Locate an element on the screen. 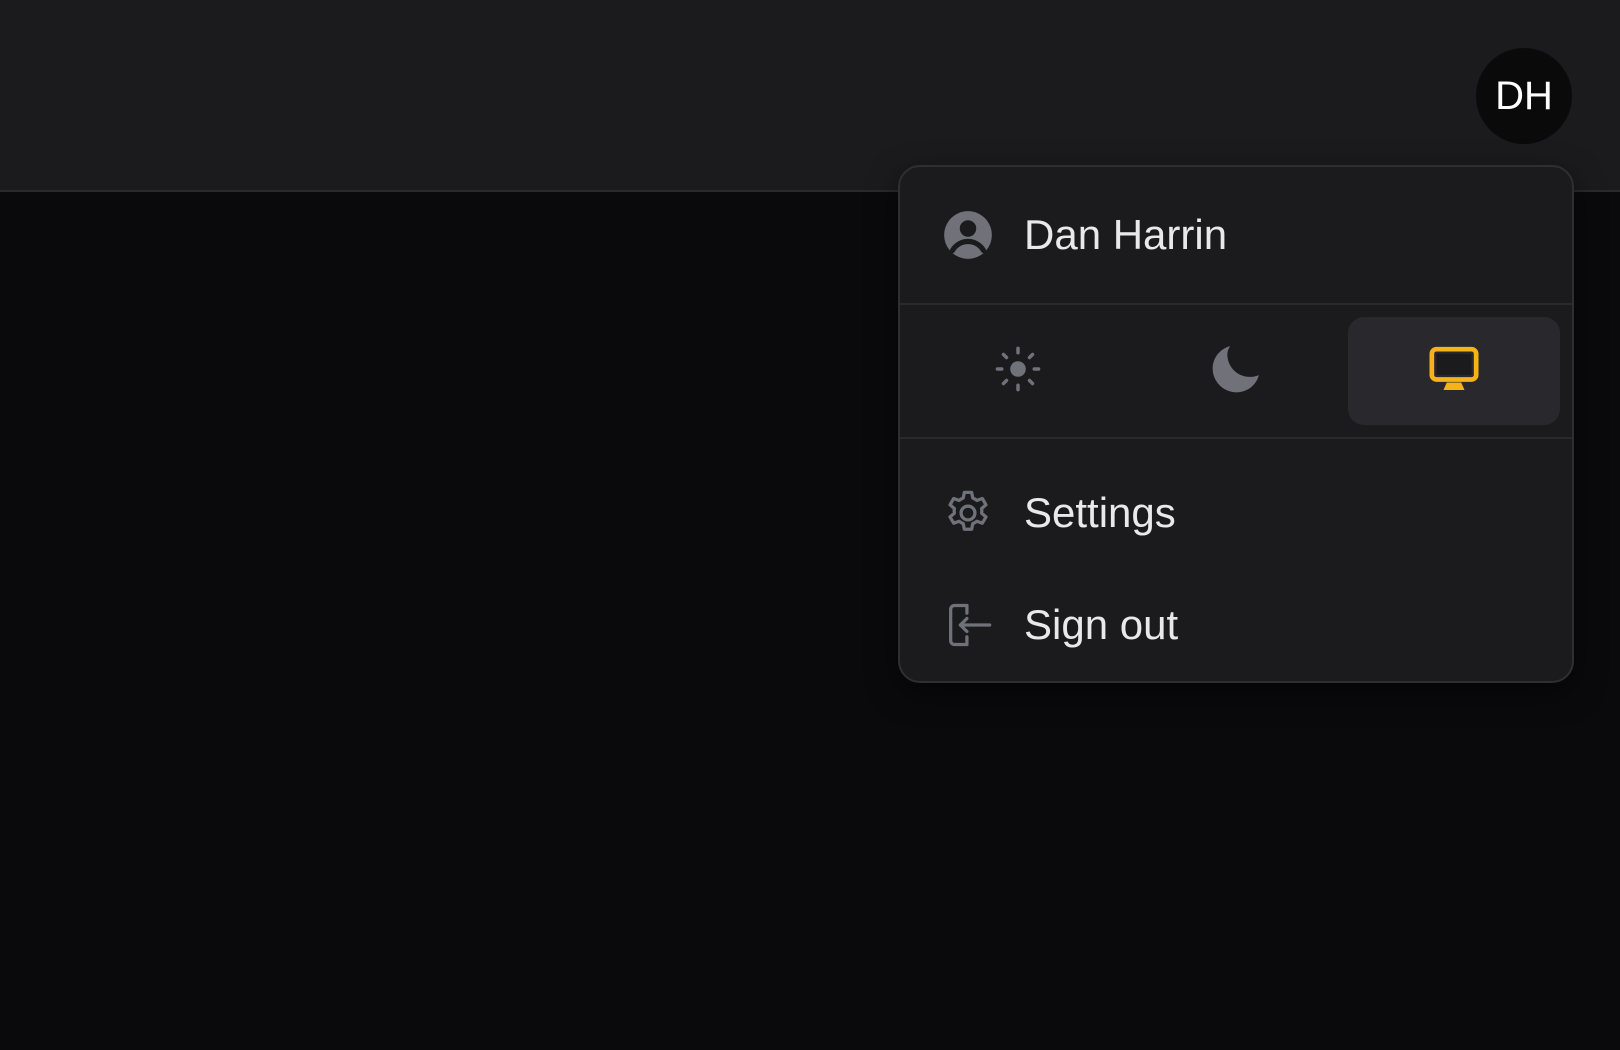  user-avatar-button: DH is located at coordinates (1524, 96).